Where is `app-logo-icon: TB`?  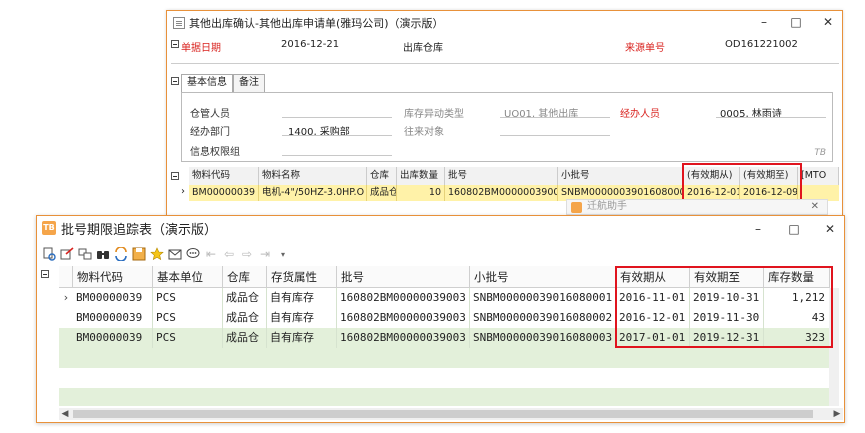 app-logo-icon: TB is located at coordinates (49, 228).